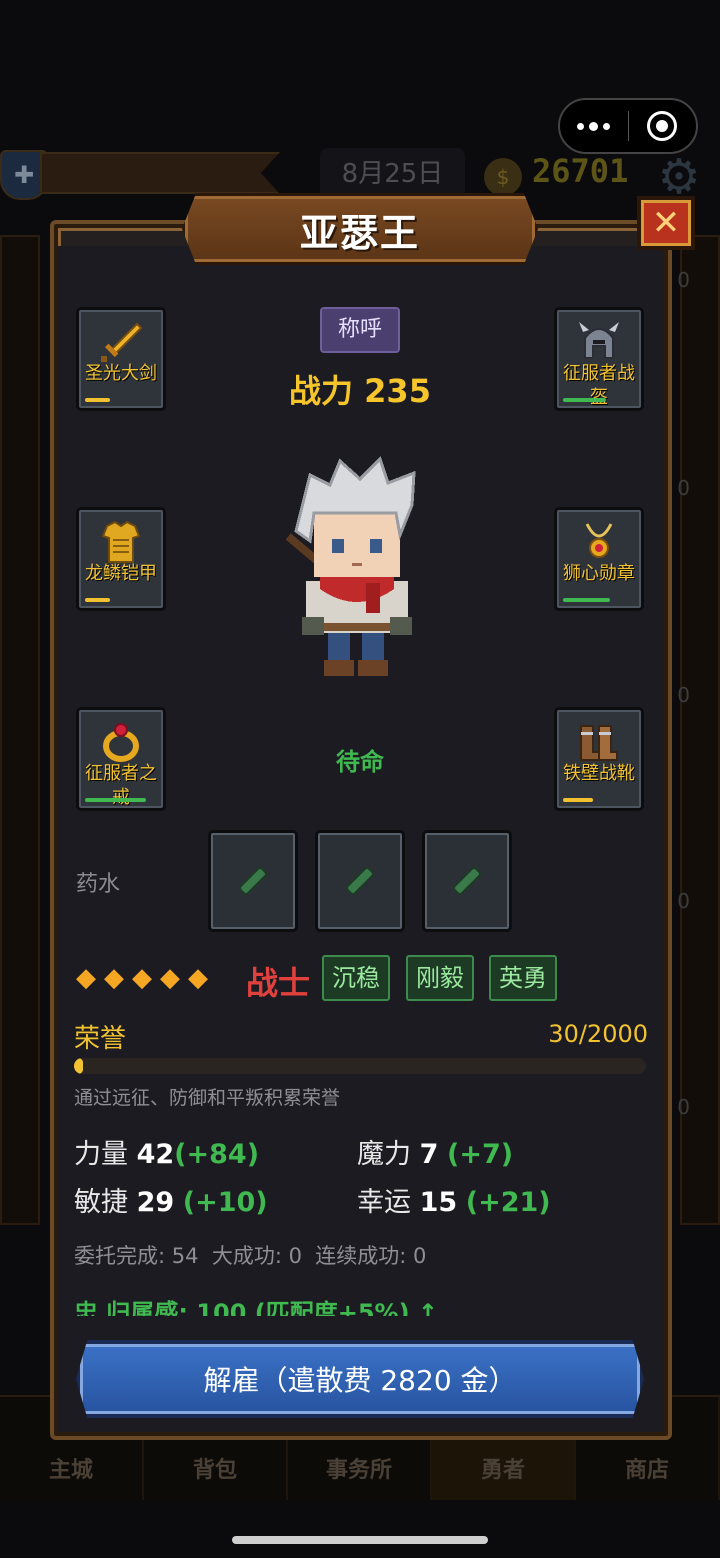  I want to click on helmet-icon, so click(599, 342).